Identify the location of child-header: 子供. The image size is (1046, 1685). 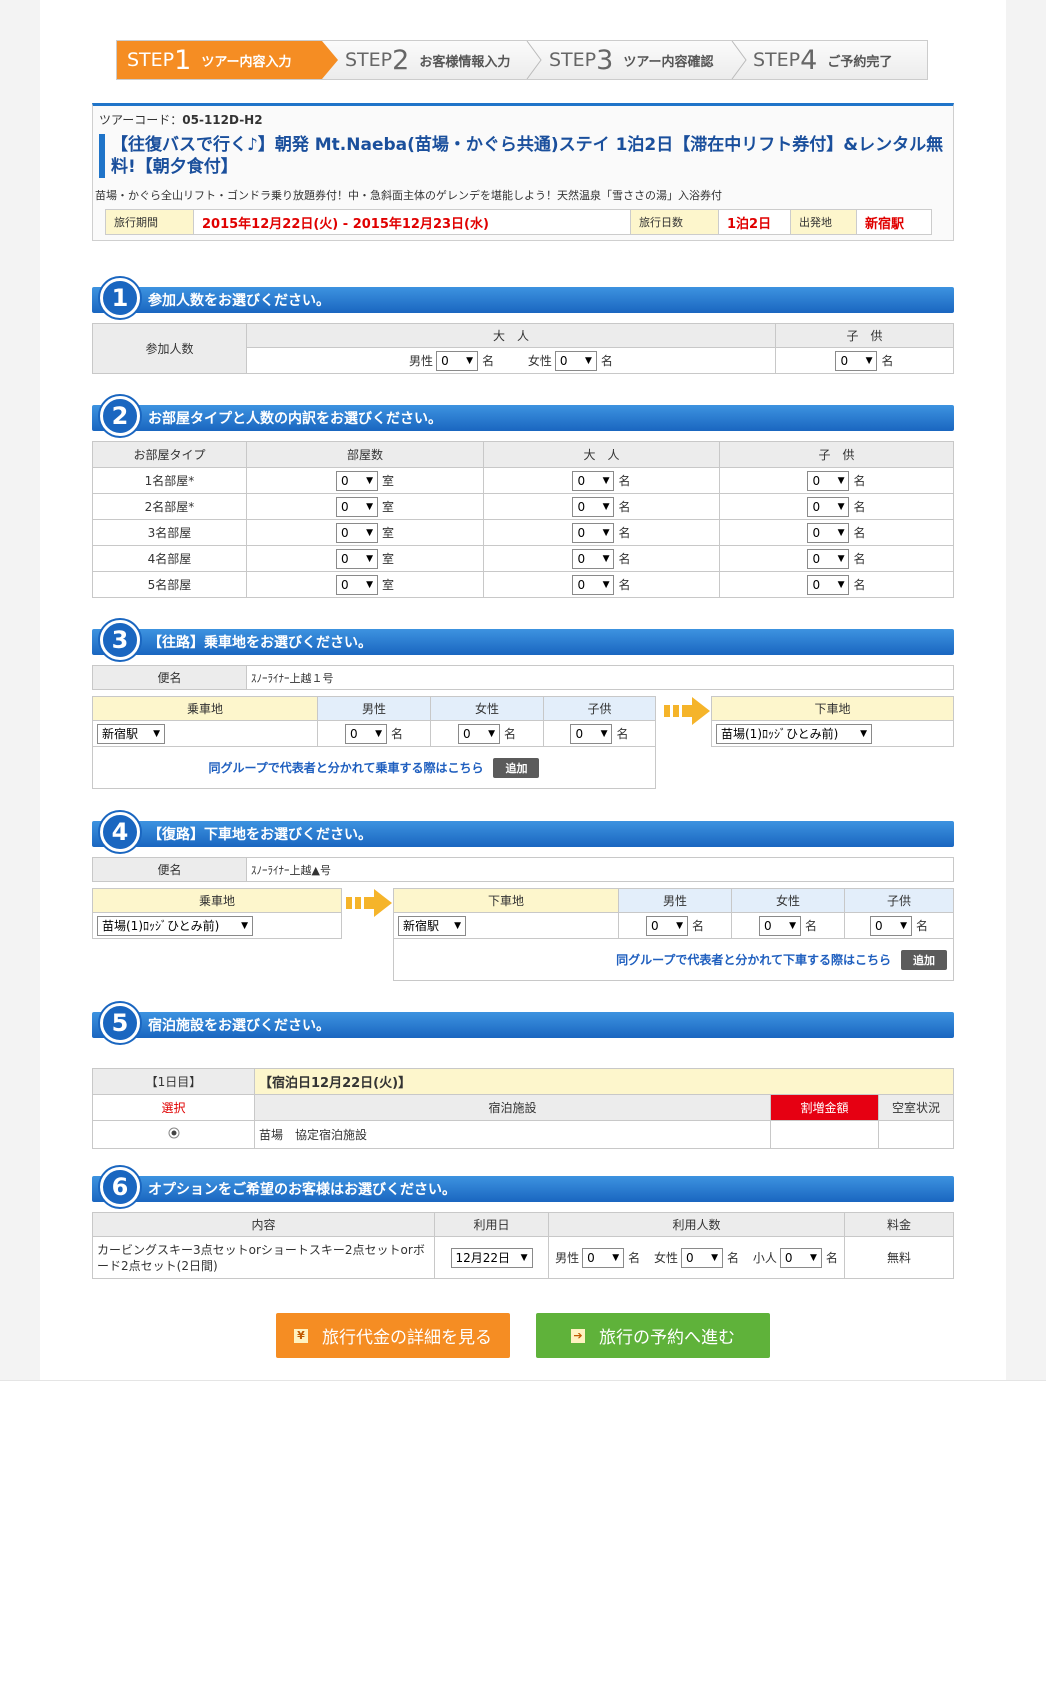
(899, 900).